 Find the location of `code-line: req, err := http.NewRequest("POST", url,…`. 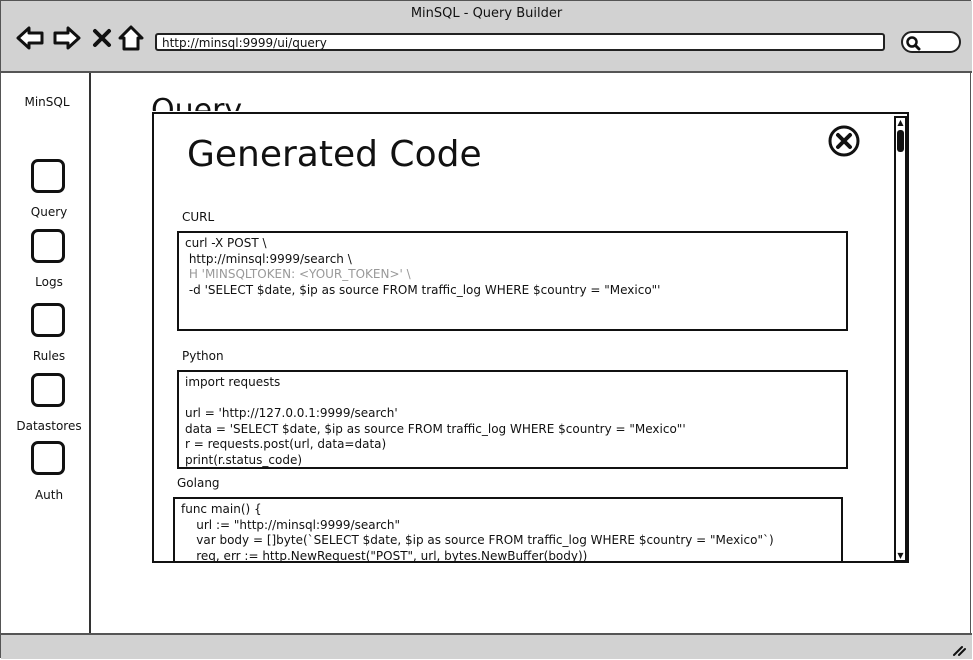

code-line: req, err := http.NewRequest("POST", url,… is located at coordinates (384, 555).